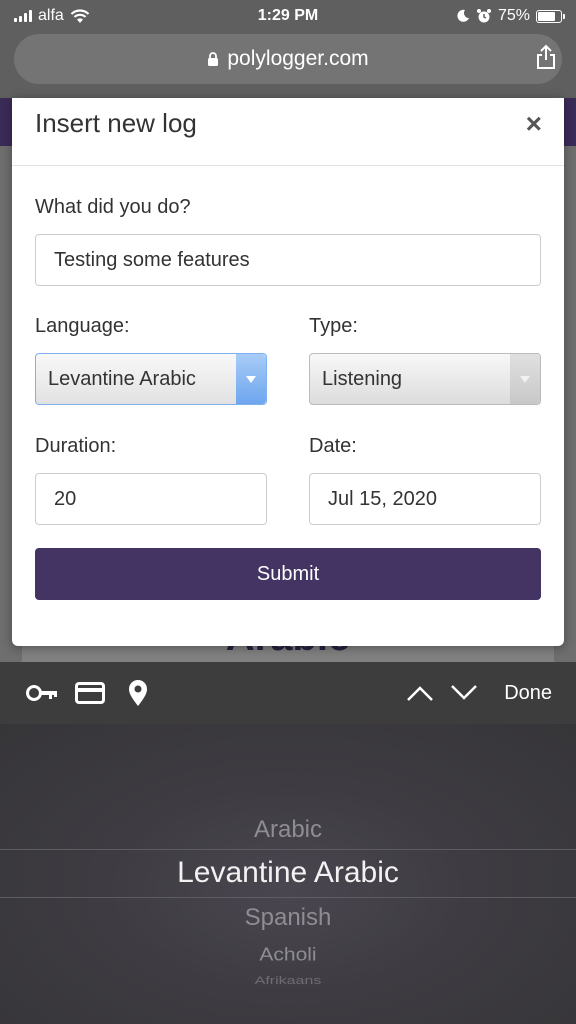 Image resolution: width=576 pixels, height=1024 pixels. What do you see at coordinates (550, 16) in the screenshot?
I see `battery-icon` at bounding box center [550, 16].